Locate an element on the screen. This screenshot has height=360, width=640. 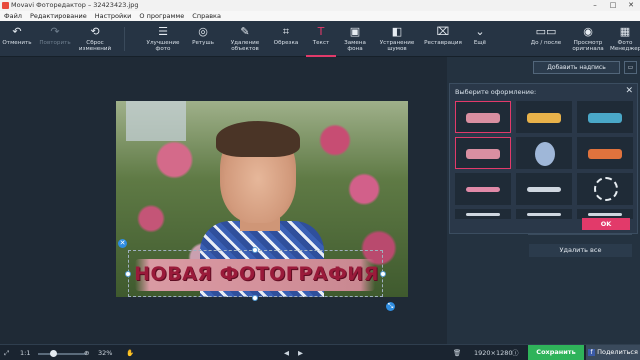
text-icon: T is located at coordinates (321, 31).